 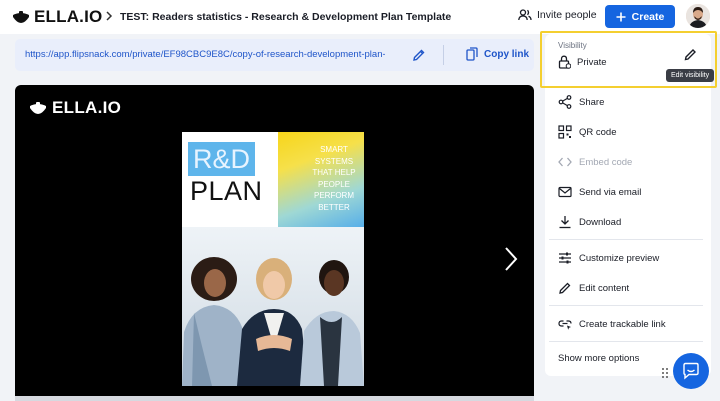 I want to click on logo-text: ELLA.IO, so click(x=68, y=16).